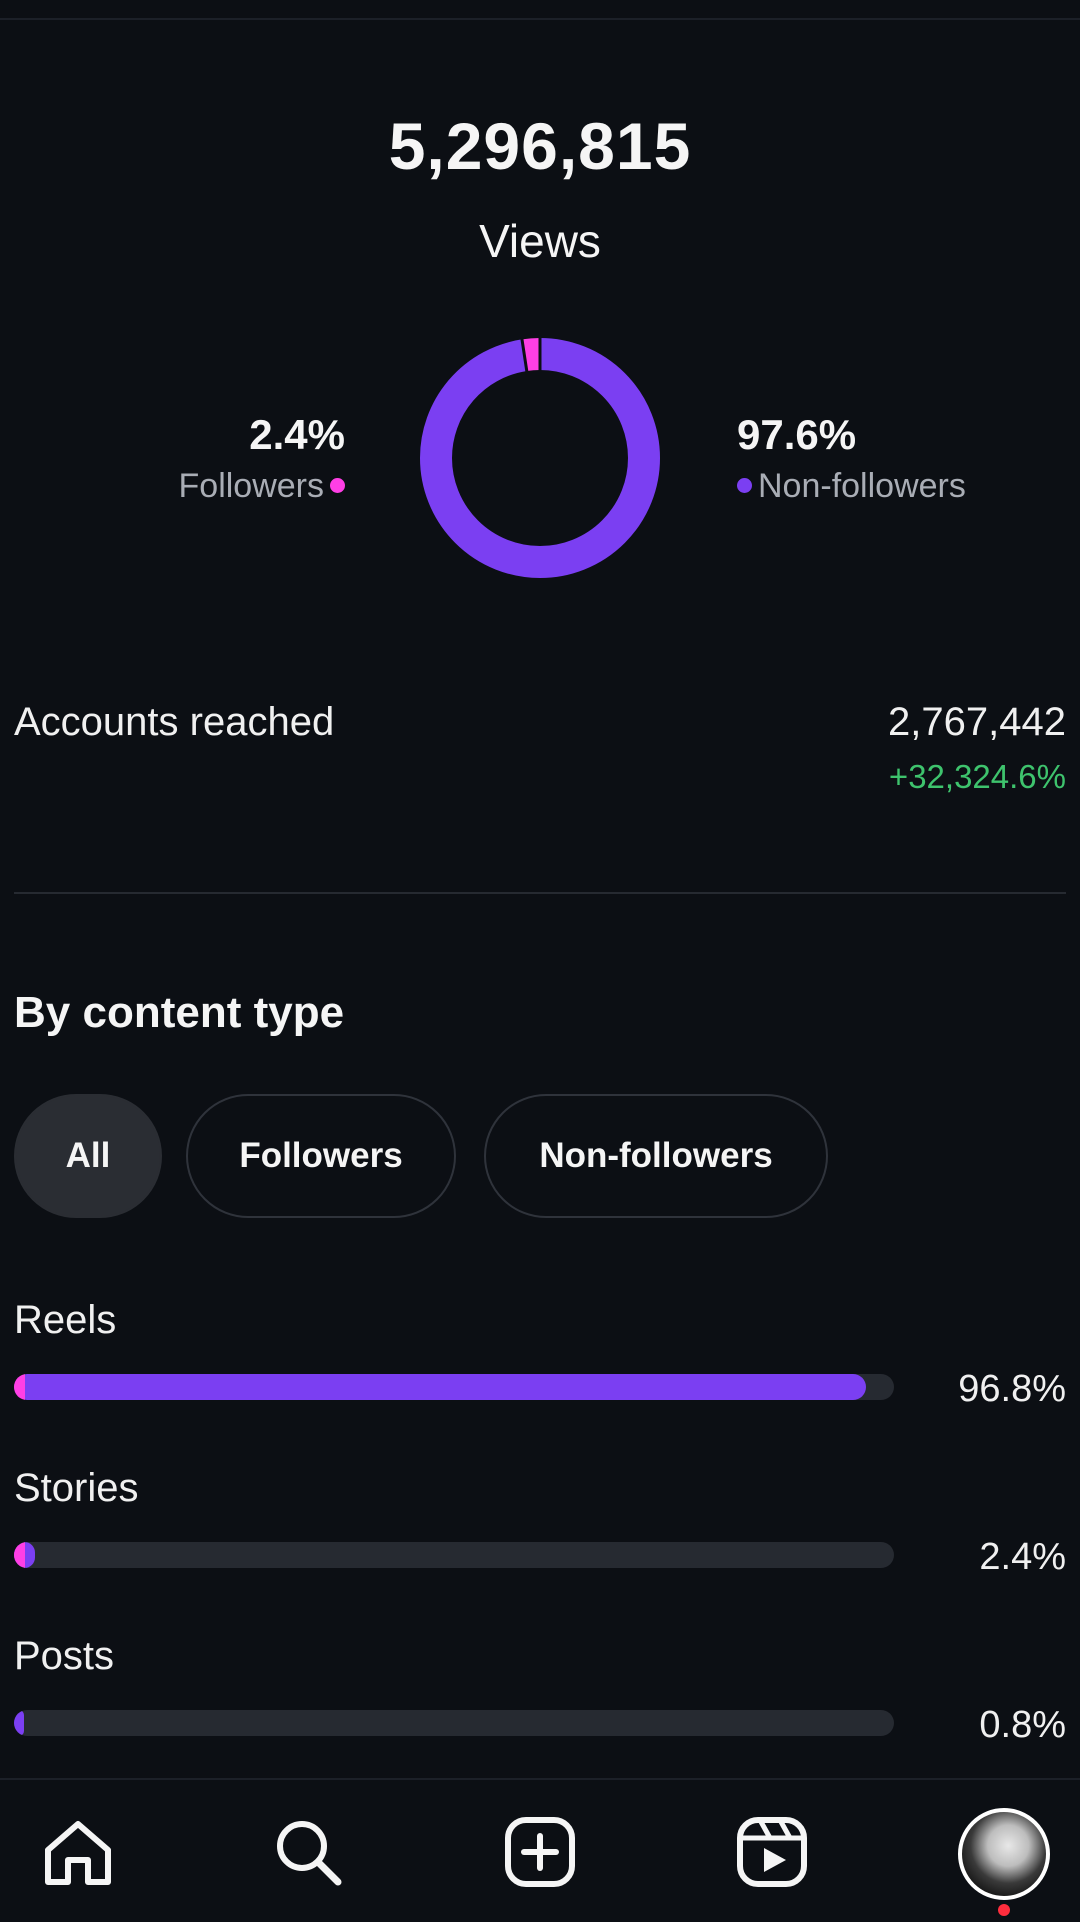 The width and height of the screenshot is (1080, 1922). I want to click on search-icon, so click(309, 1853).